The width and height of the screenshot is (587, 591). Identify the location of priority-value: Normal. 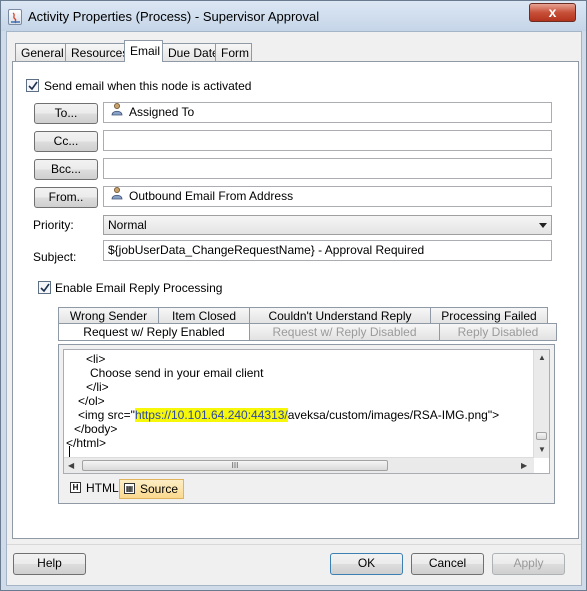
(127, 225).